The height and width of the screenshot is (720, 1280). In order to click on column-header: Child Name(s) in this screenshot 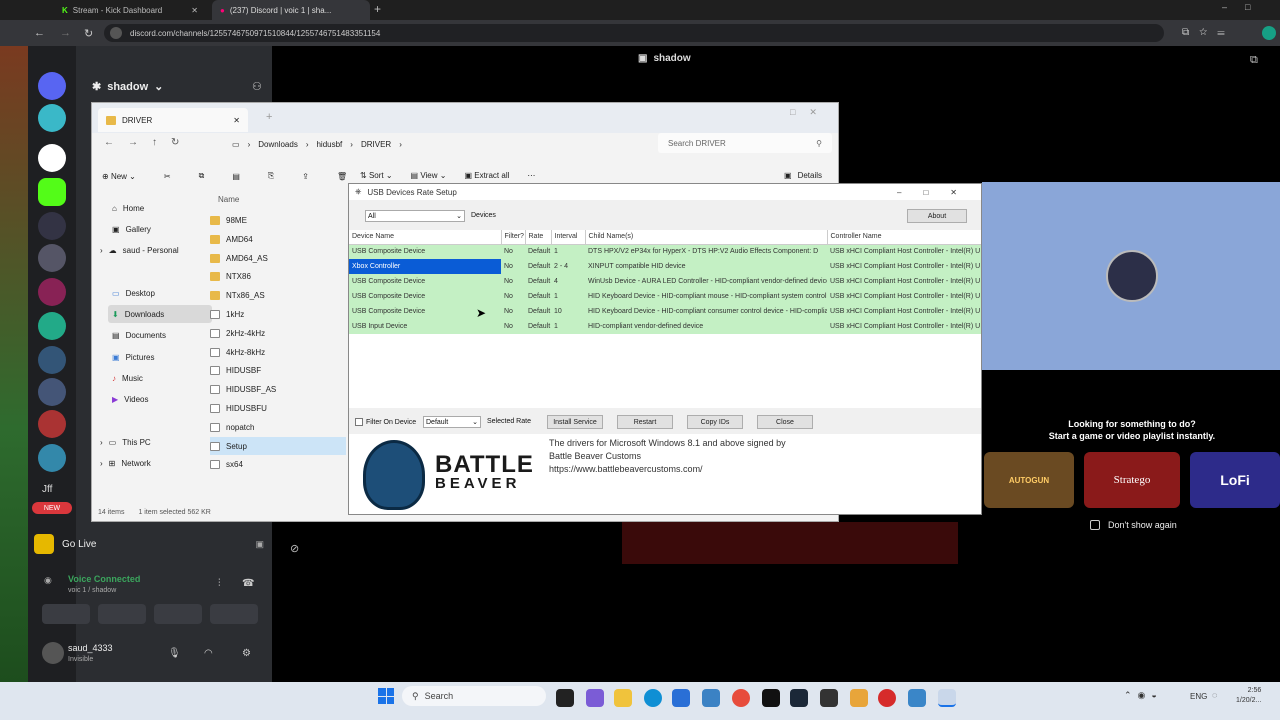, I will do `click(706, 237)`.